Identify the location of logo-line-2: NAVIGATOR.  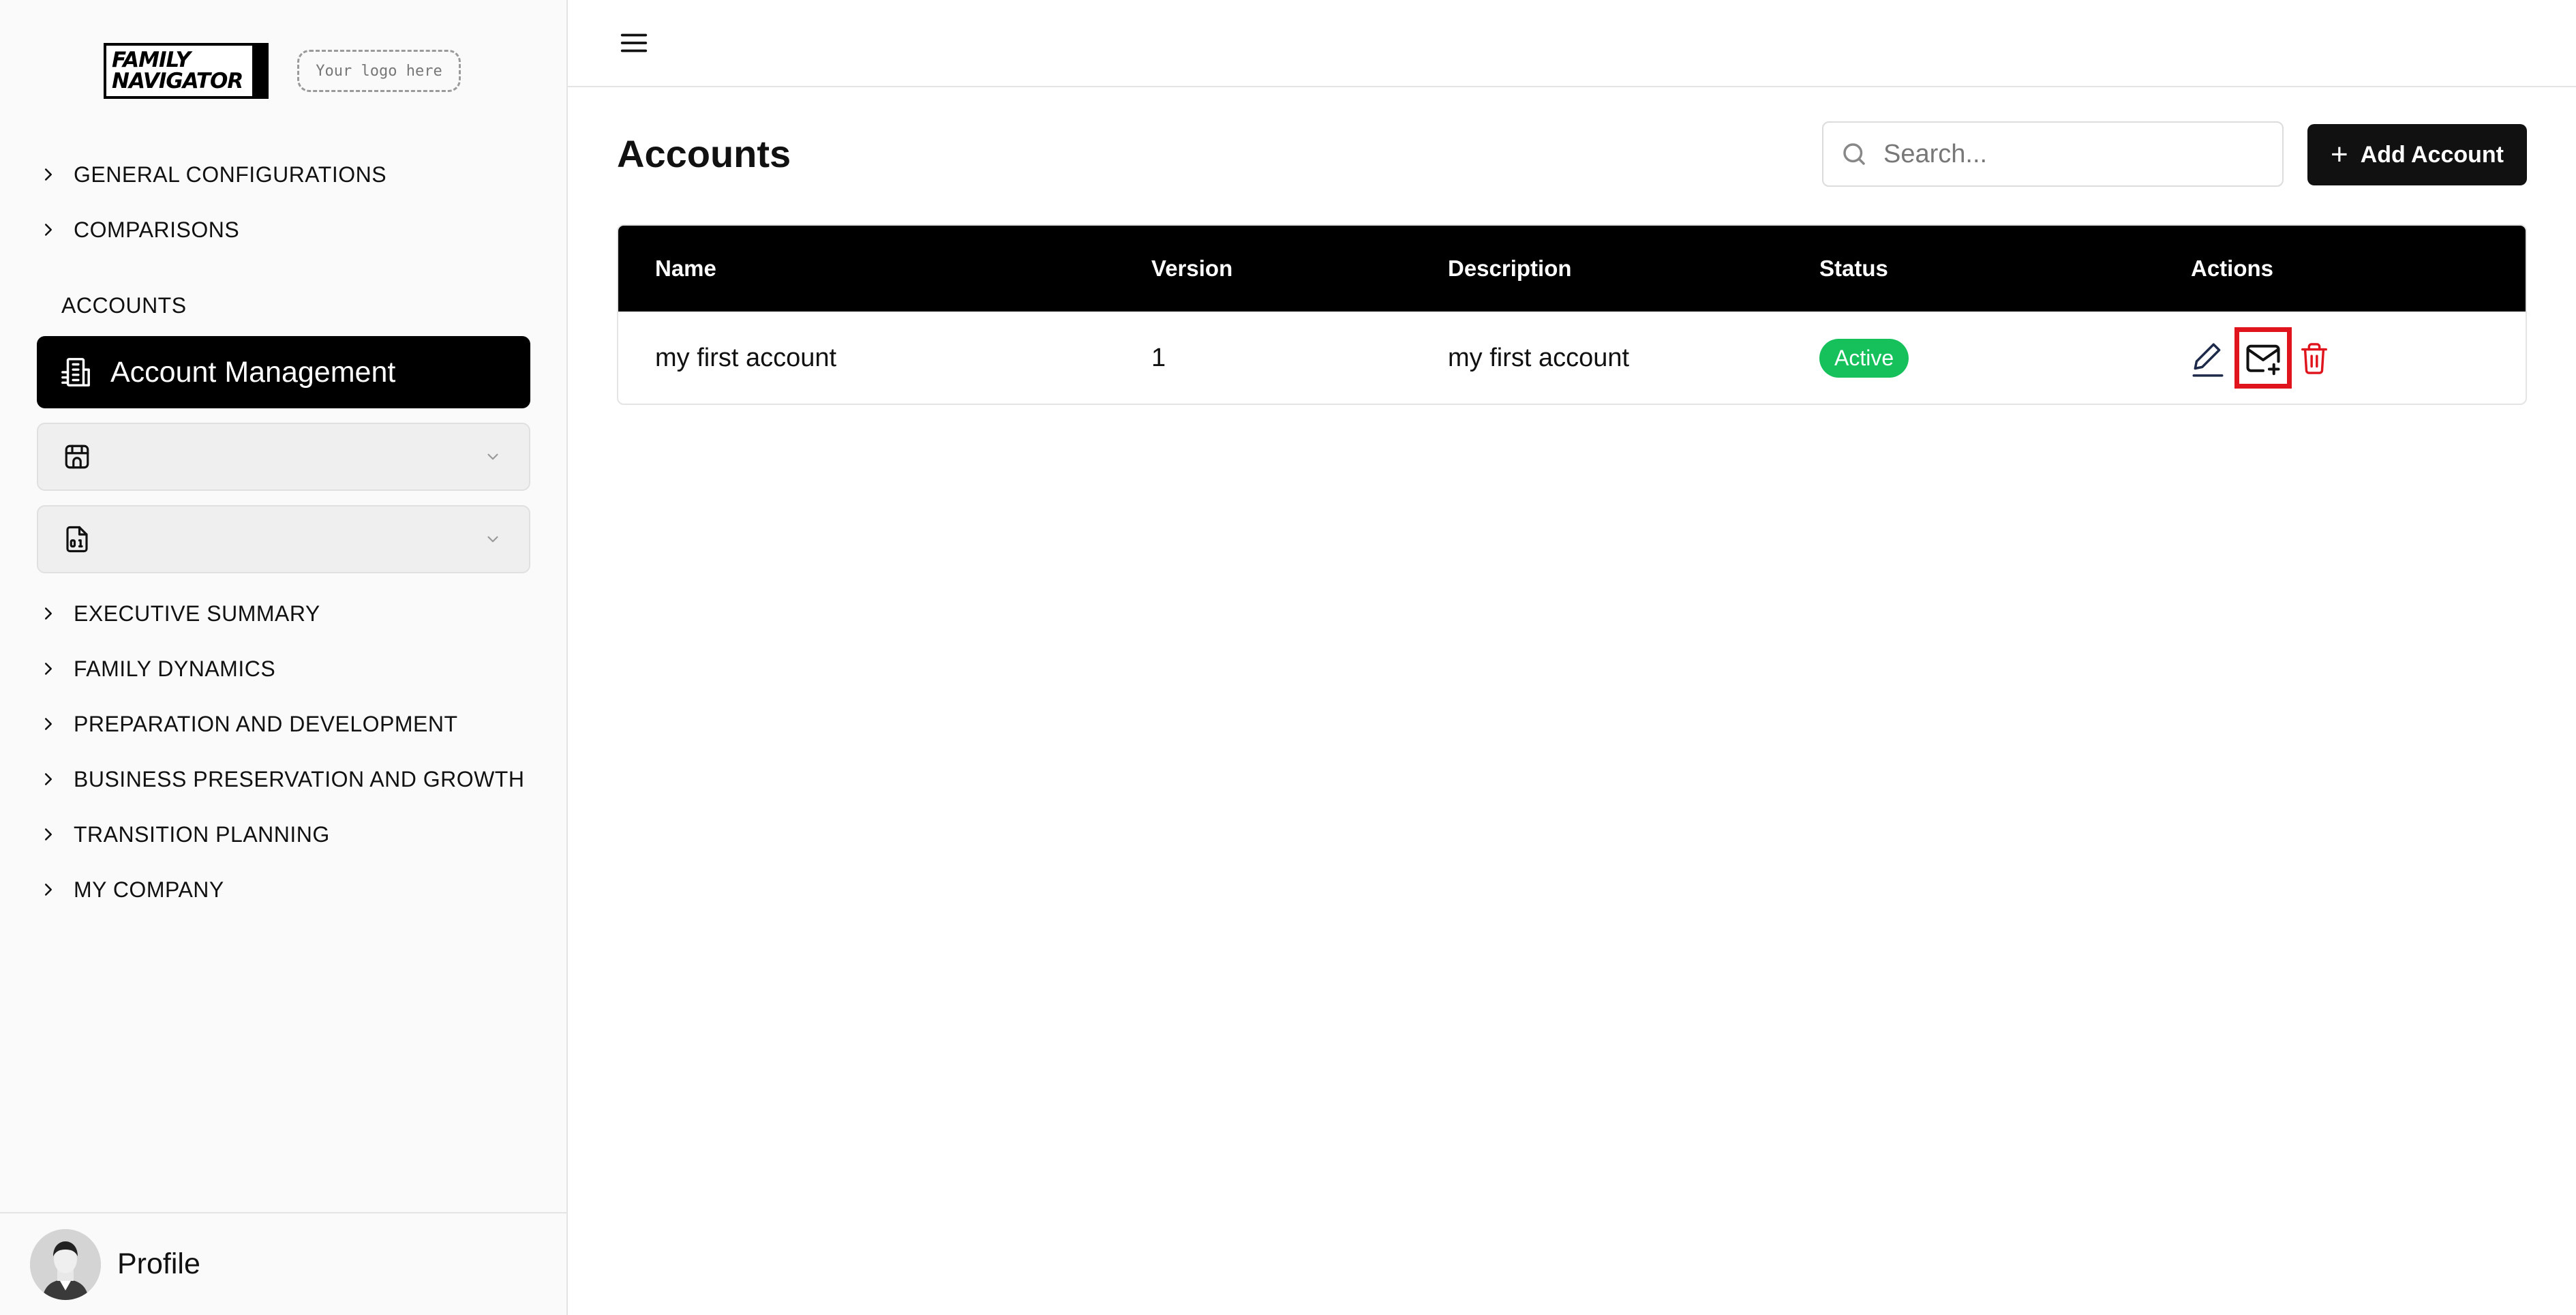
(178, 81).